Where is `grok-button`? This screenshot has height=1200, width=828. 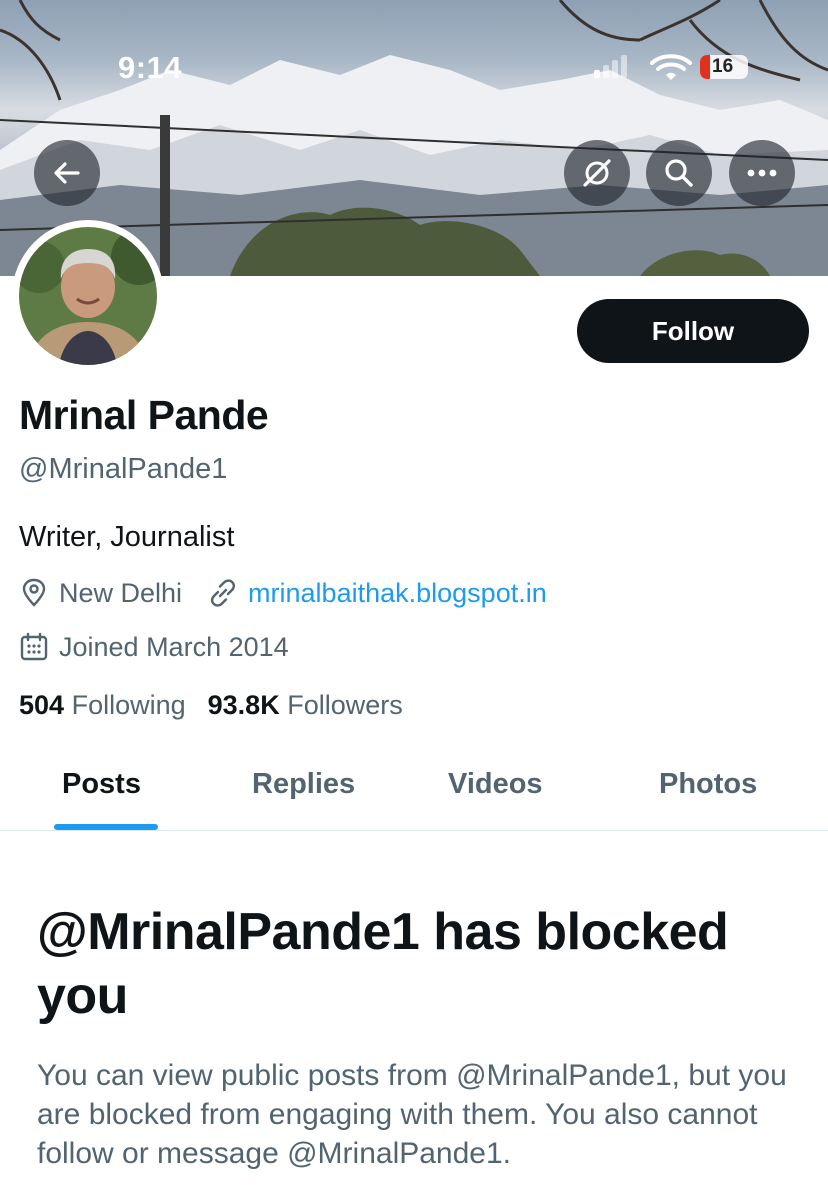
grok-button is located at coordinates (597, 173).